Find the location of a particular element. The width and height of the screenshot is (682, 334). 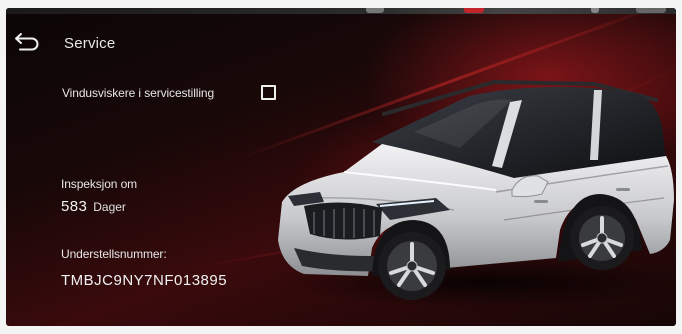

back-arrow-icon is located at coordinates (27, 42).